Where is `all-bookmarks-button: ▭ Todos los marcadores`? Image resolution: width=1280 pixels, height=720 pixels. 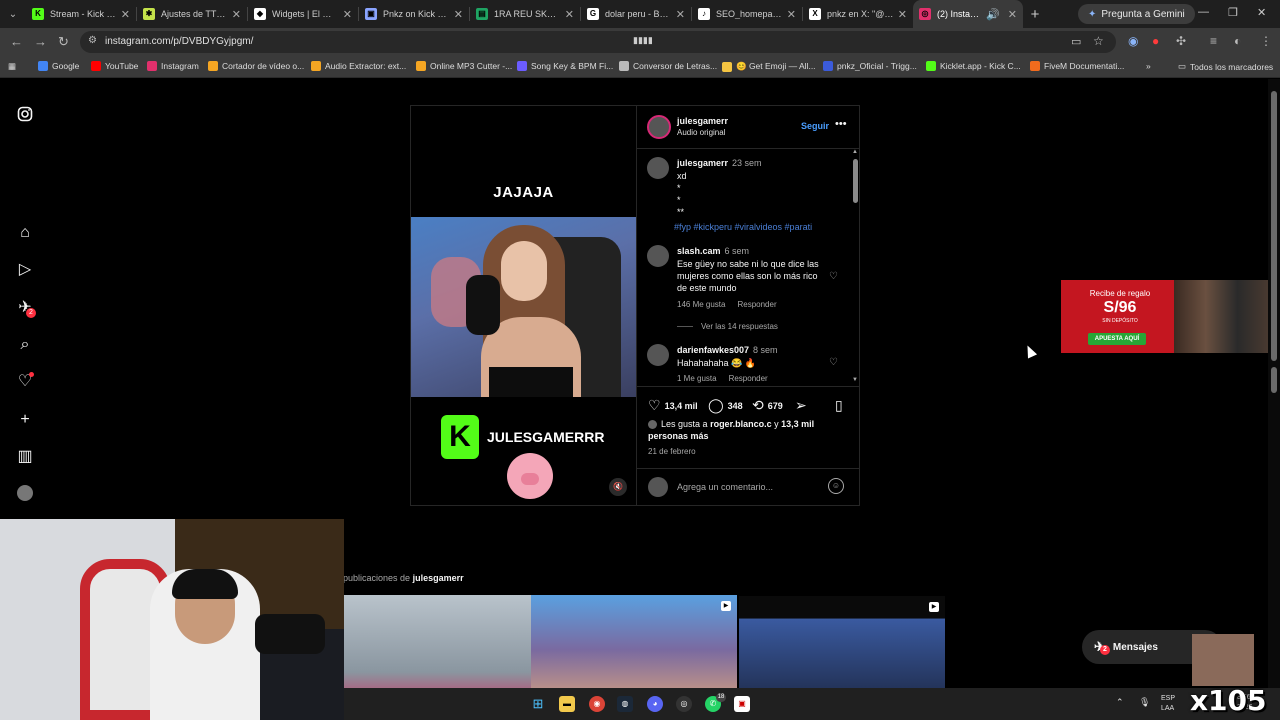 all-bookmarks-button: ▭ Todos los marcadores is located at coordinates (1225, 66).